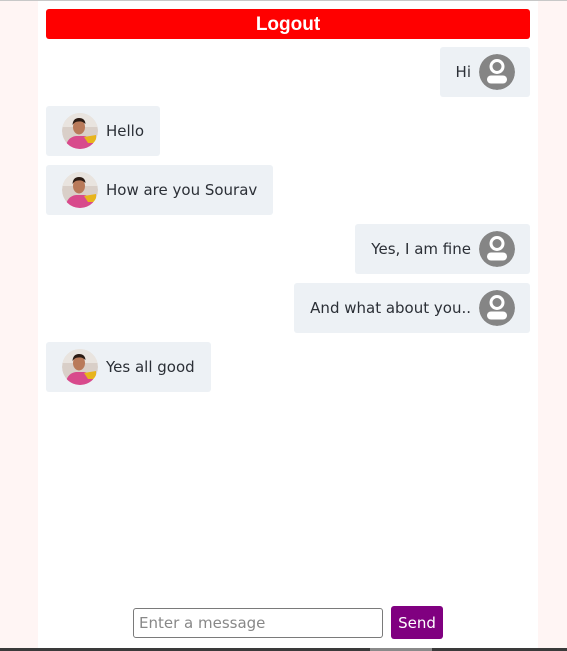 The image size is (567, 651). I want to click on message-bubble: And what about you.., so click(412, 308).